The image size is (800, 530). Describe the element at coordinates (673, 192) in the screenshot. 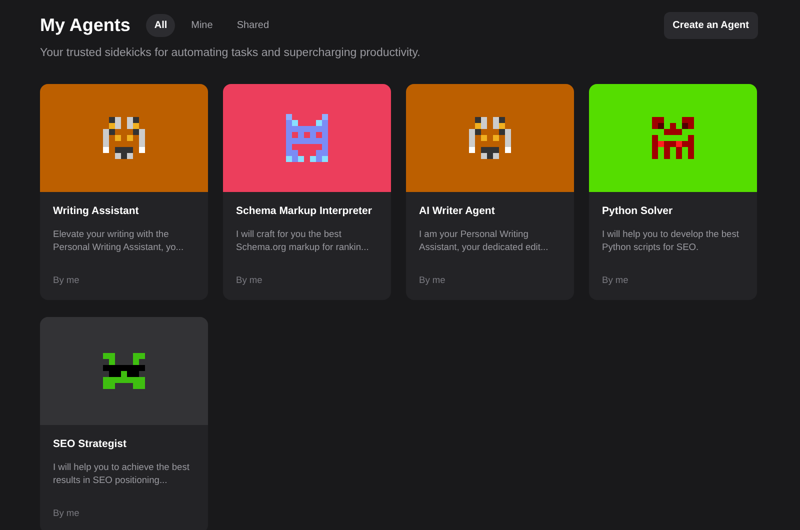

I see `agent-card: Python Solver I will help you to develop the best Python scripts for SEO. By me` at that location.